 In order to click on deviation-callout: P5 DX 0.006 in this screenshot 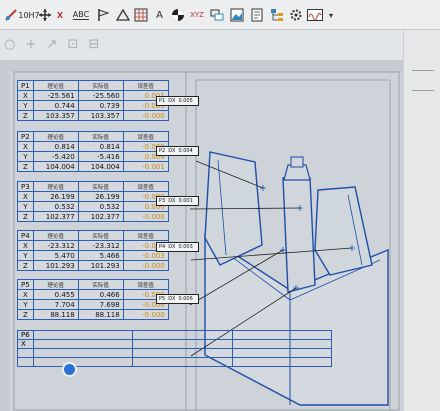, I will do `click(177, 299)`.